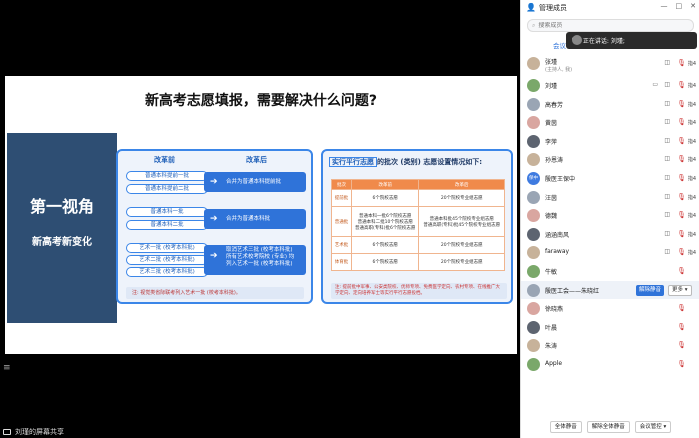 The image size is (699, 438). Describe the element at coordinates (610, 104) in the screenshot. I see `member-row: 高春芳 ◫ 🎙 指4` at that location.